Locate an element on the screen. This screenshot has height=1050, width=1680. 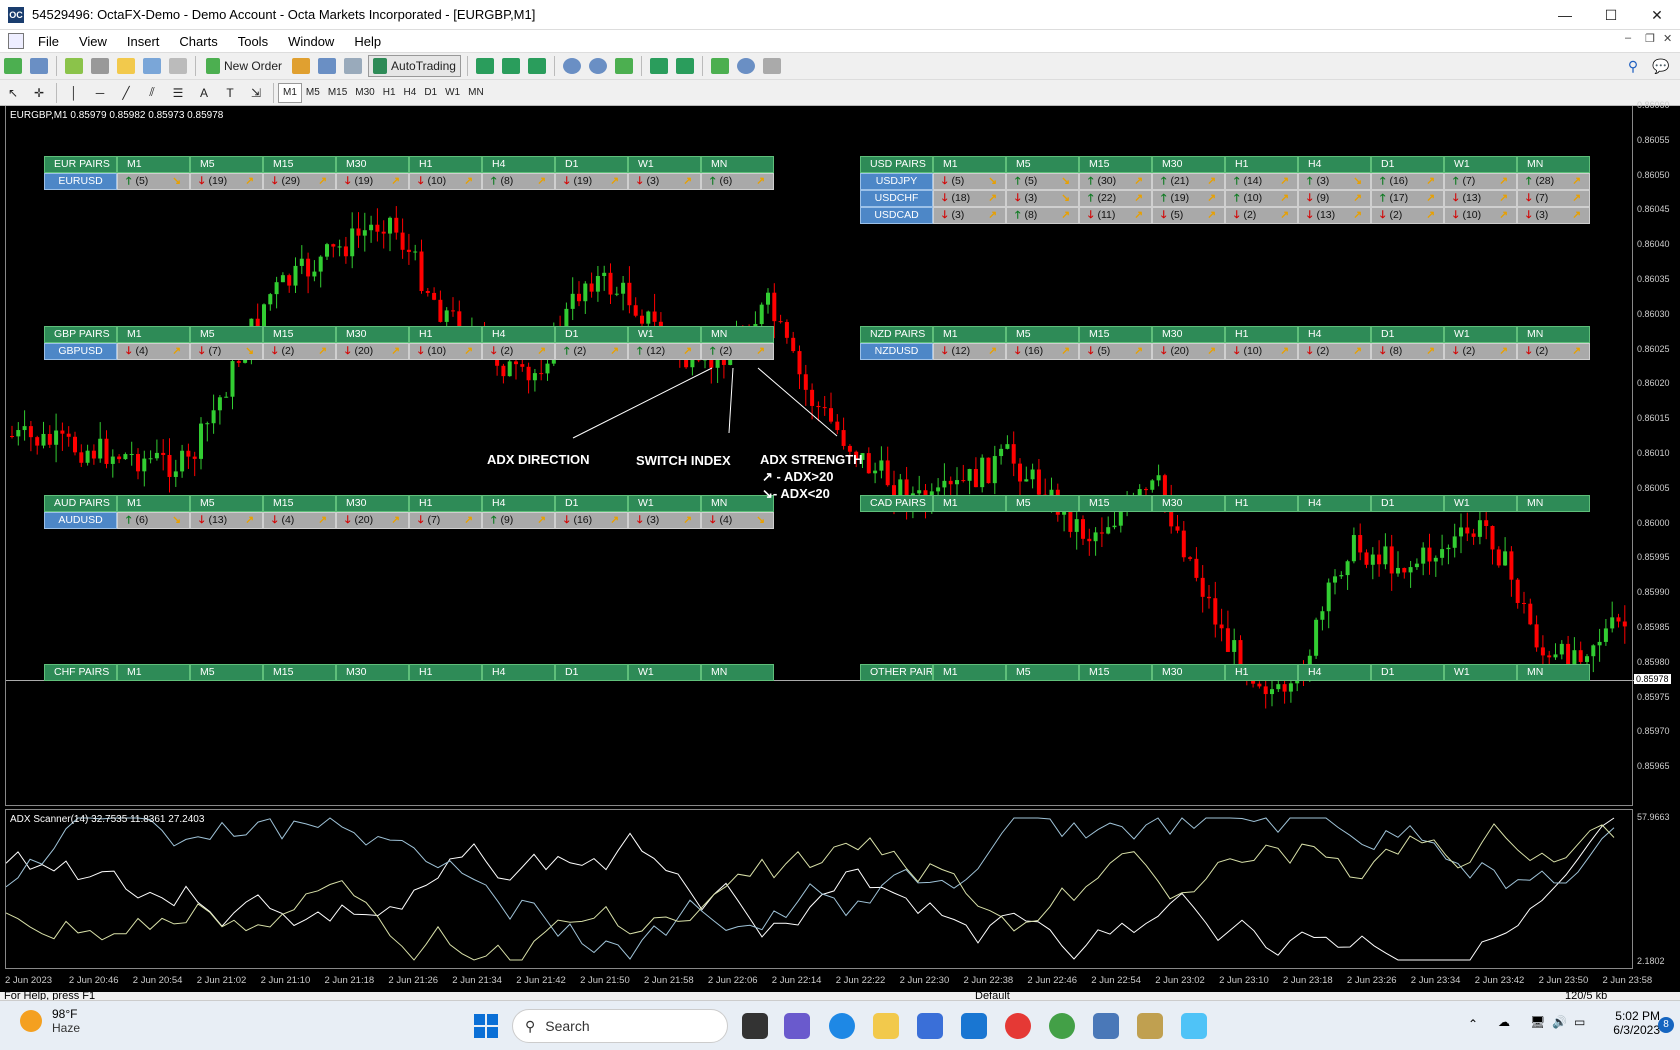
battery-icon: ▭ is located at coordinates (1579, 1022).